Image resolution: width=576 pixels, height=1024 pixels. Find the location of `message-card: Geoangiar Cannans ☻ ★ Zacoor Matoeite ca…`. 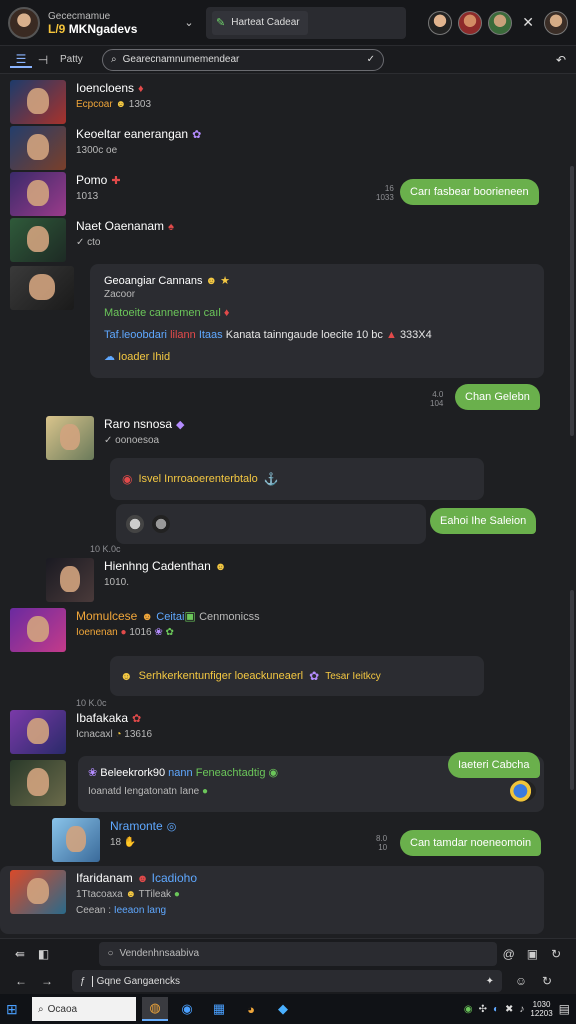

message-card: Geoangiar Cannans ☻ ★ Zacoor Matoeite ca… is located at coordinates (317, 321).